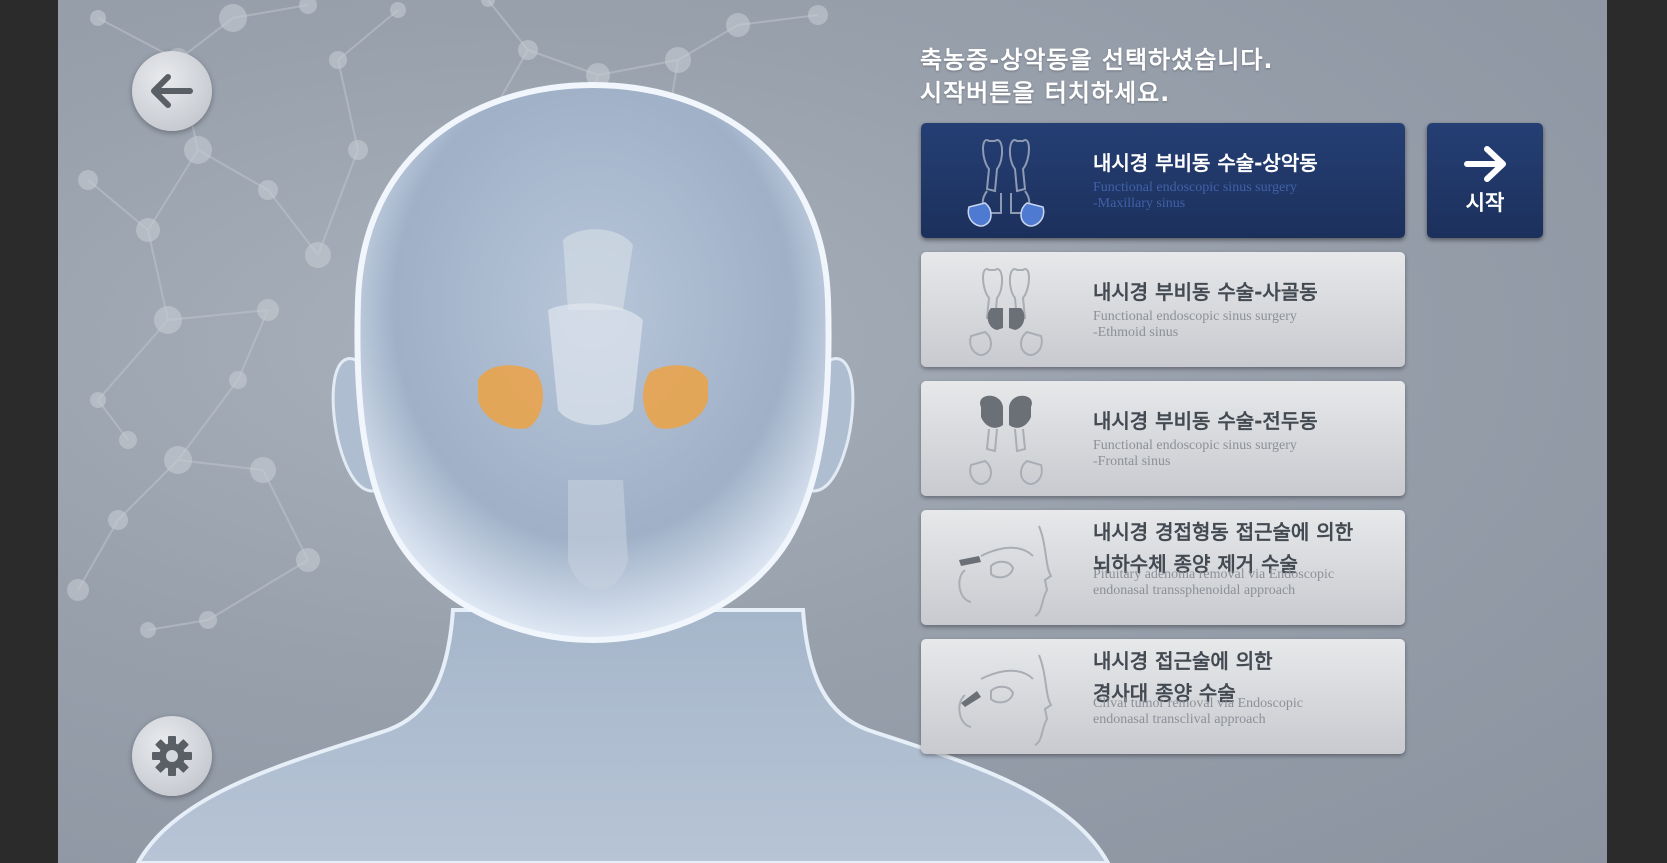 The height and width of the screenshot is (863, 1667). Describe the element at coordinates (1223, 532) in the screenshot. I see `procedure-title-line-1: 내시경 경접형동 접근술에 의한` at that location.